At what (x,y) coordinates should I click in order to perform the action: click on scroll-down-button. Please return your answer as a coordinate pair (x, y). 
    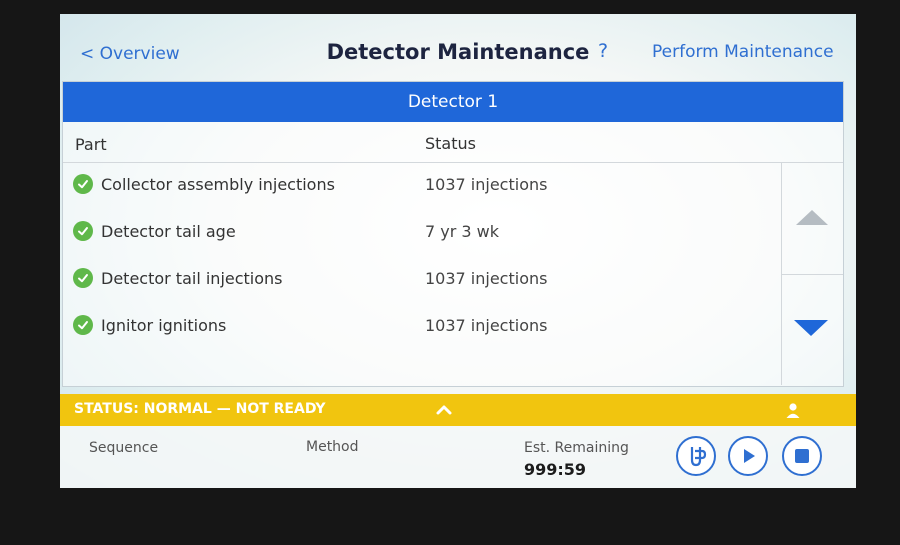
    Looking at the image, I should click on (812, 330).